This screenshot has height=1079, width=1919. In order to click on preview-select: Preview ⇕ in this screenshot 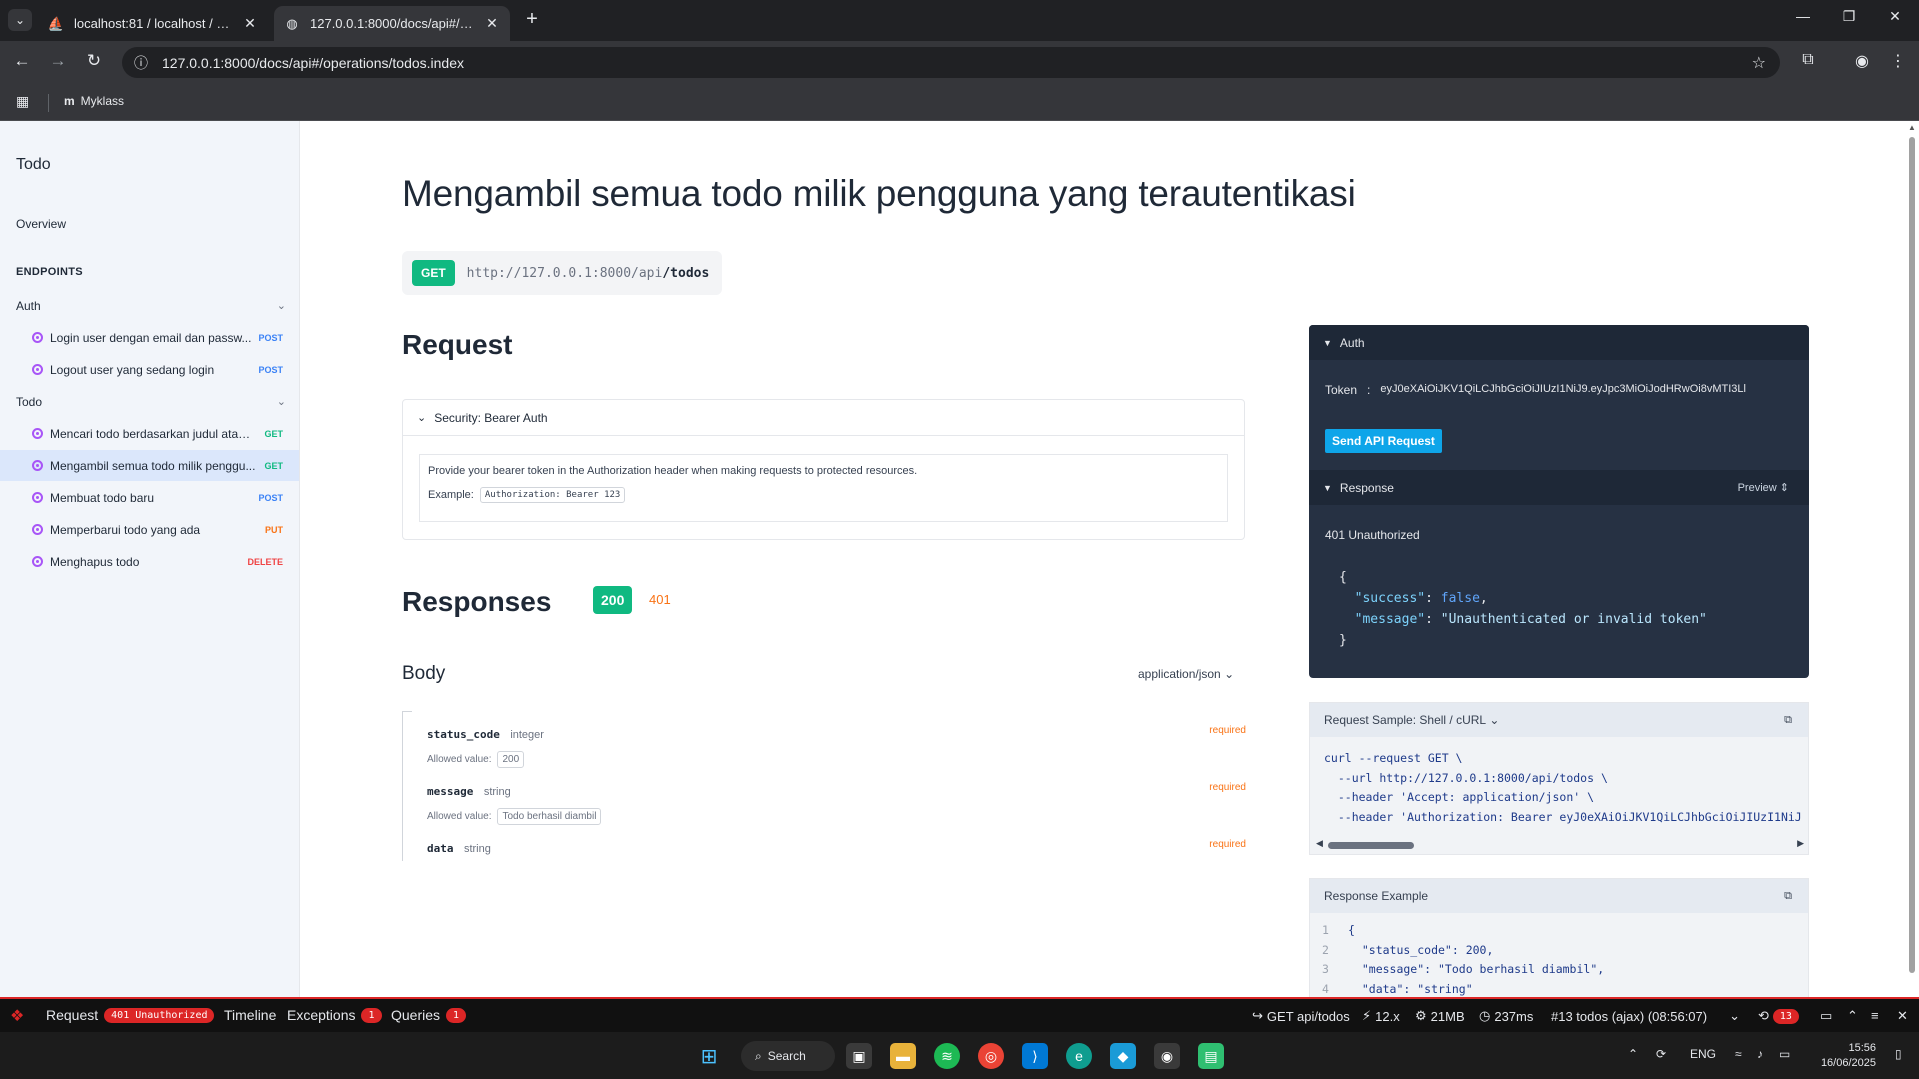, I will do `click(1763, 487)`.